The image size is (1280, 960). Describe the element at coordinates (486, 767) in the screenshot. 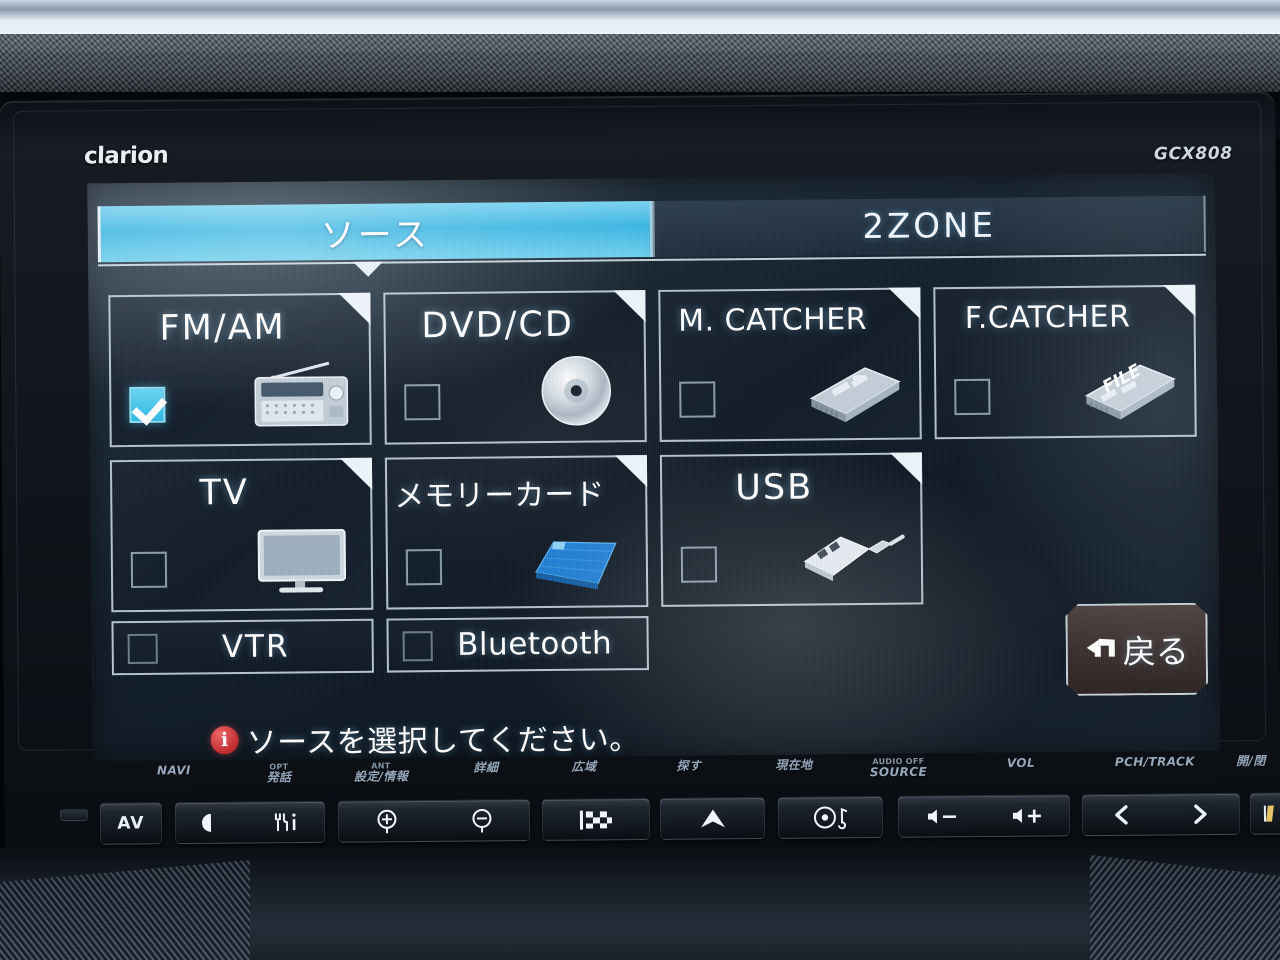

I see `legend-detail: 詳細` at that location.